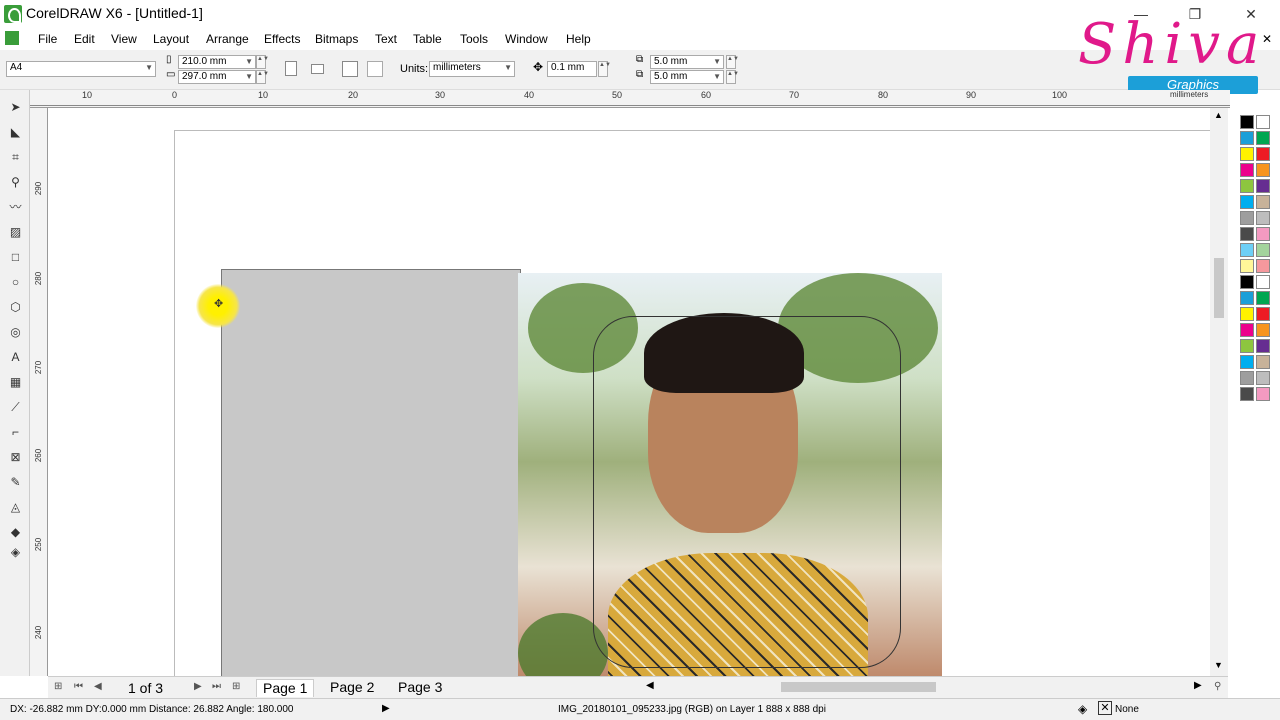 The image size is (1280, 720). I want to click on smart-fill-tool-icon: ▨, so click(15, 232).